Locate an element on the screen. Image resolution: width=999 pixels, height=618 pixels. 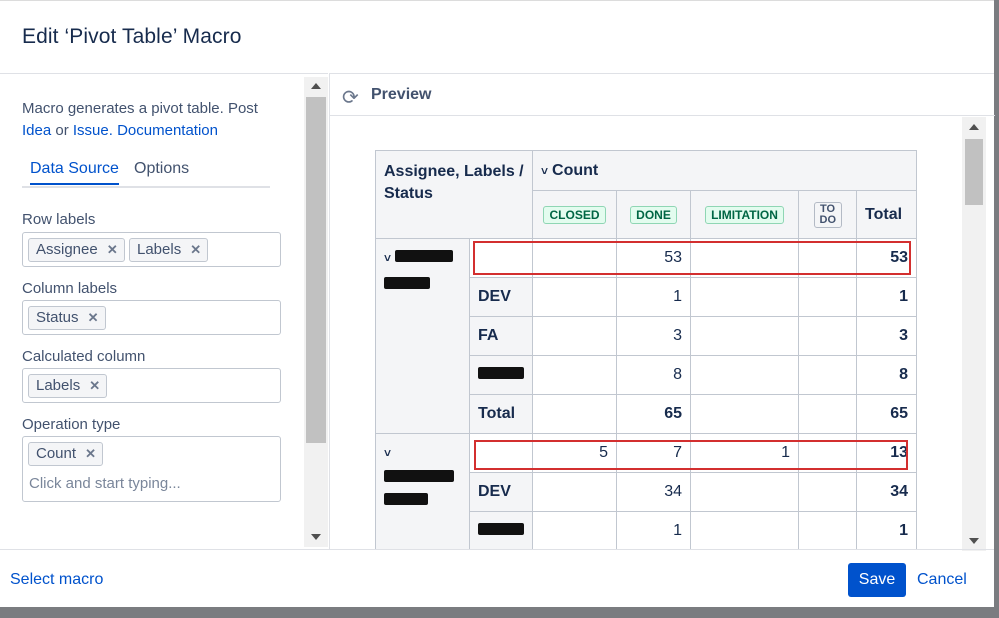
chip-label: Assignee is located at coordinates (67, 249).